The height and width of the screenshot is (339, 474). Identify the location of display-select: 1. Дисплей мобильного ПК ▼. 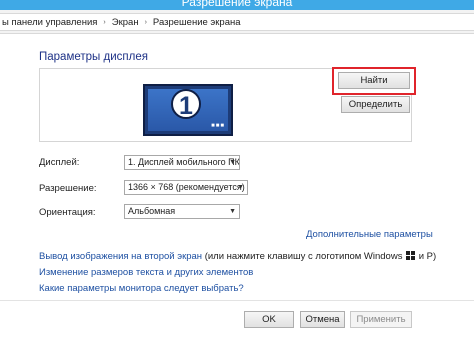
(182, 162).